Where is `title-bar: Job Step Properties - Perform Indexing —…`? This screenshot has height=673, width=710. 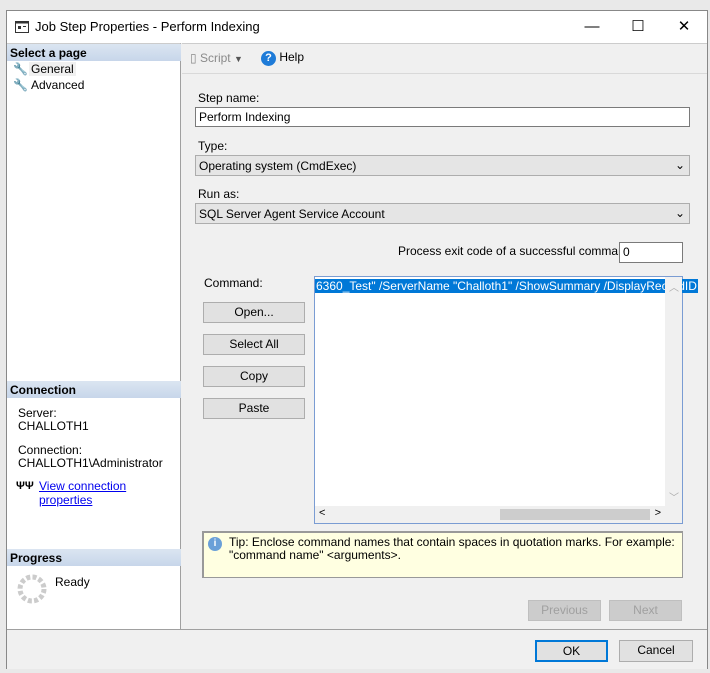 title-bar: Job Step Properties - Perform Indexing —… is located at coordinates (357, 27).